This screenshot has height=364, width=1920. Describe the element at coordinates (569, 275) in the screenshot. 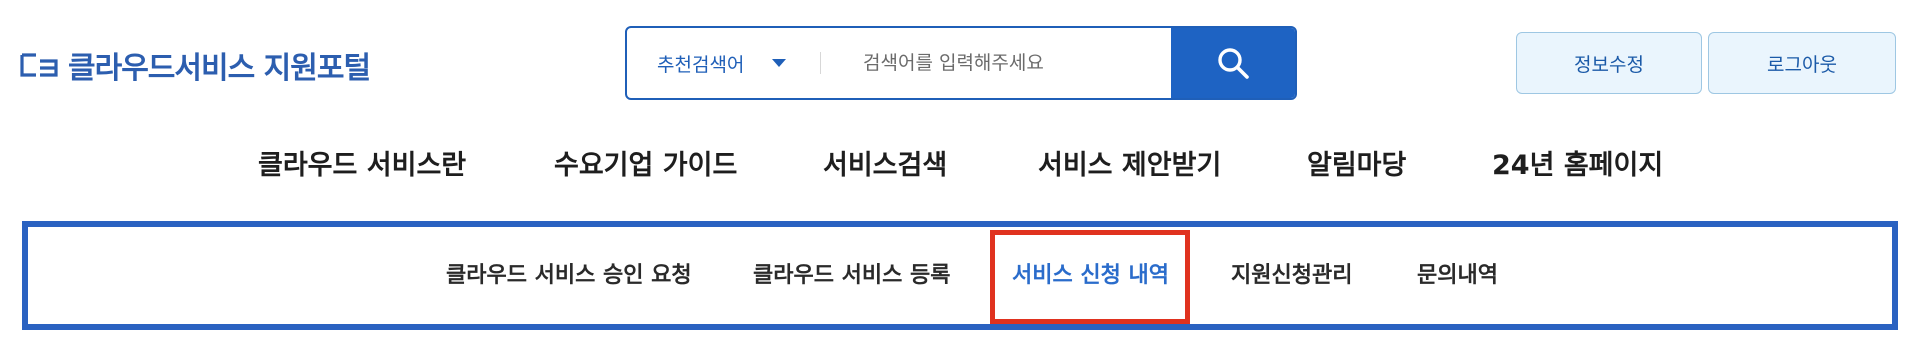

I see `subnav-item-approval-request: 클라우드 서비스 승인 요청` at that location.